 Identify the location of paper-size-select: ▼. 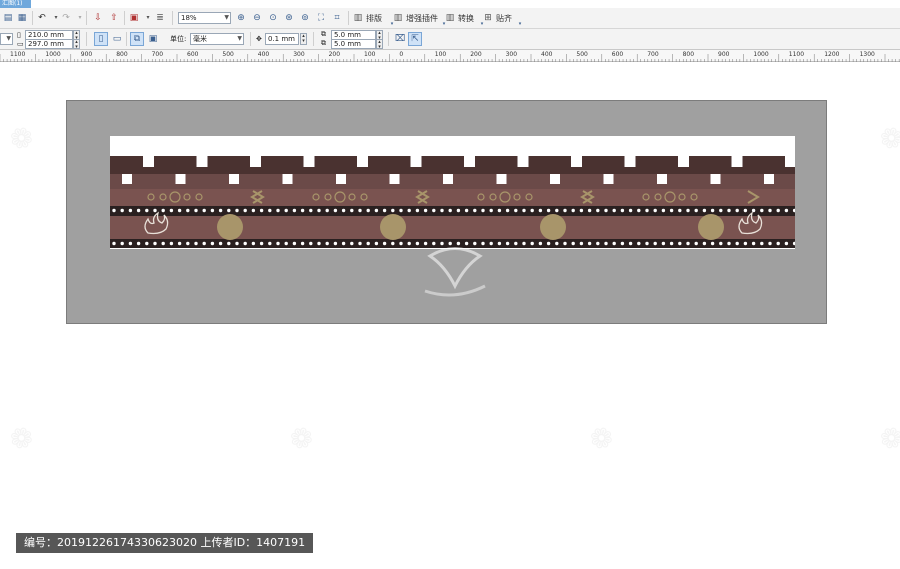
(6, 39).